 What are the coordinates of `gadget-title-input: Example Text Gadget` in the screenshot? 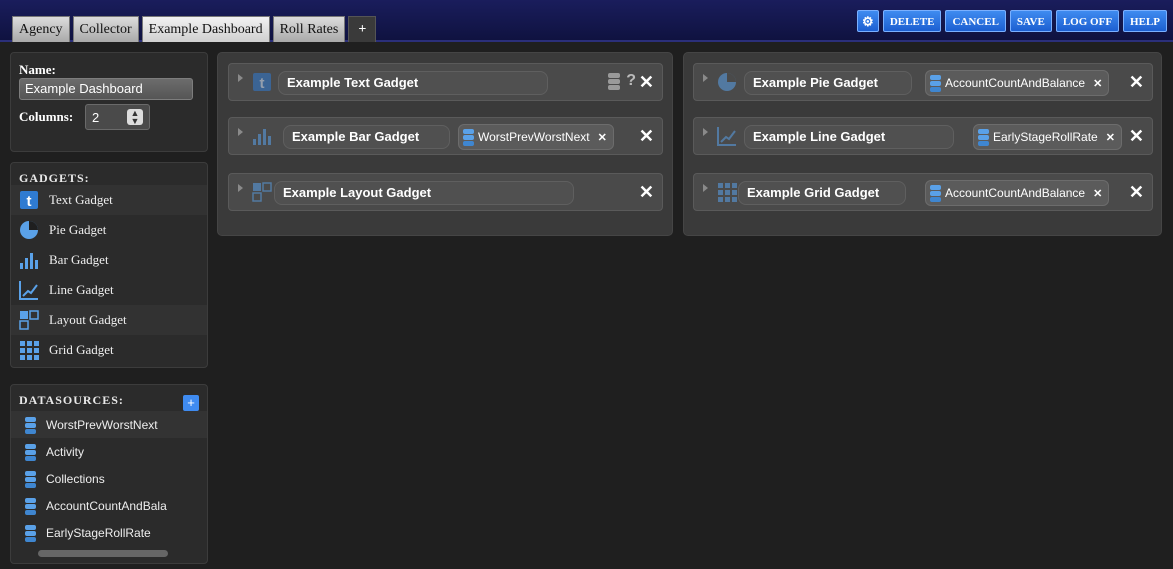 It's located at (413, 83).